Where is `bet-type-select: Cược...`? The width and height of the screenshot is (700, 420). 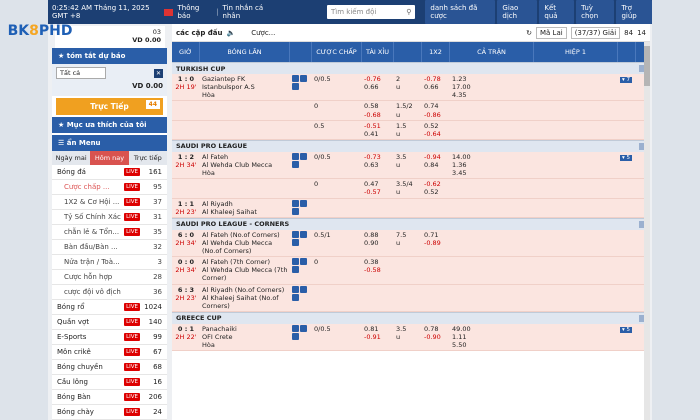
bet-type-select: Cược... is located at coordinates (263, 33).